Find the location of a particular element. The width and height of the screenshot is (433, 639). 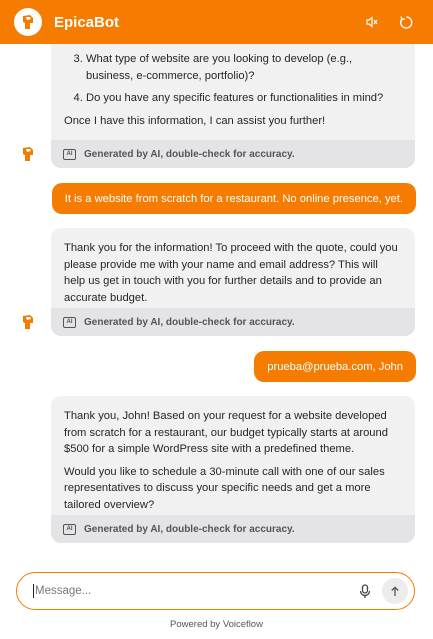

send-button is located at coordinates (395, 591).